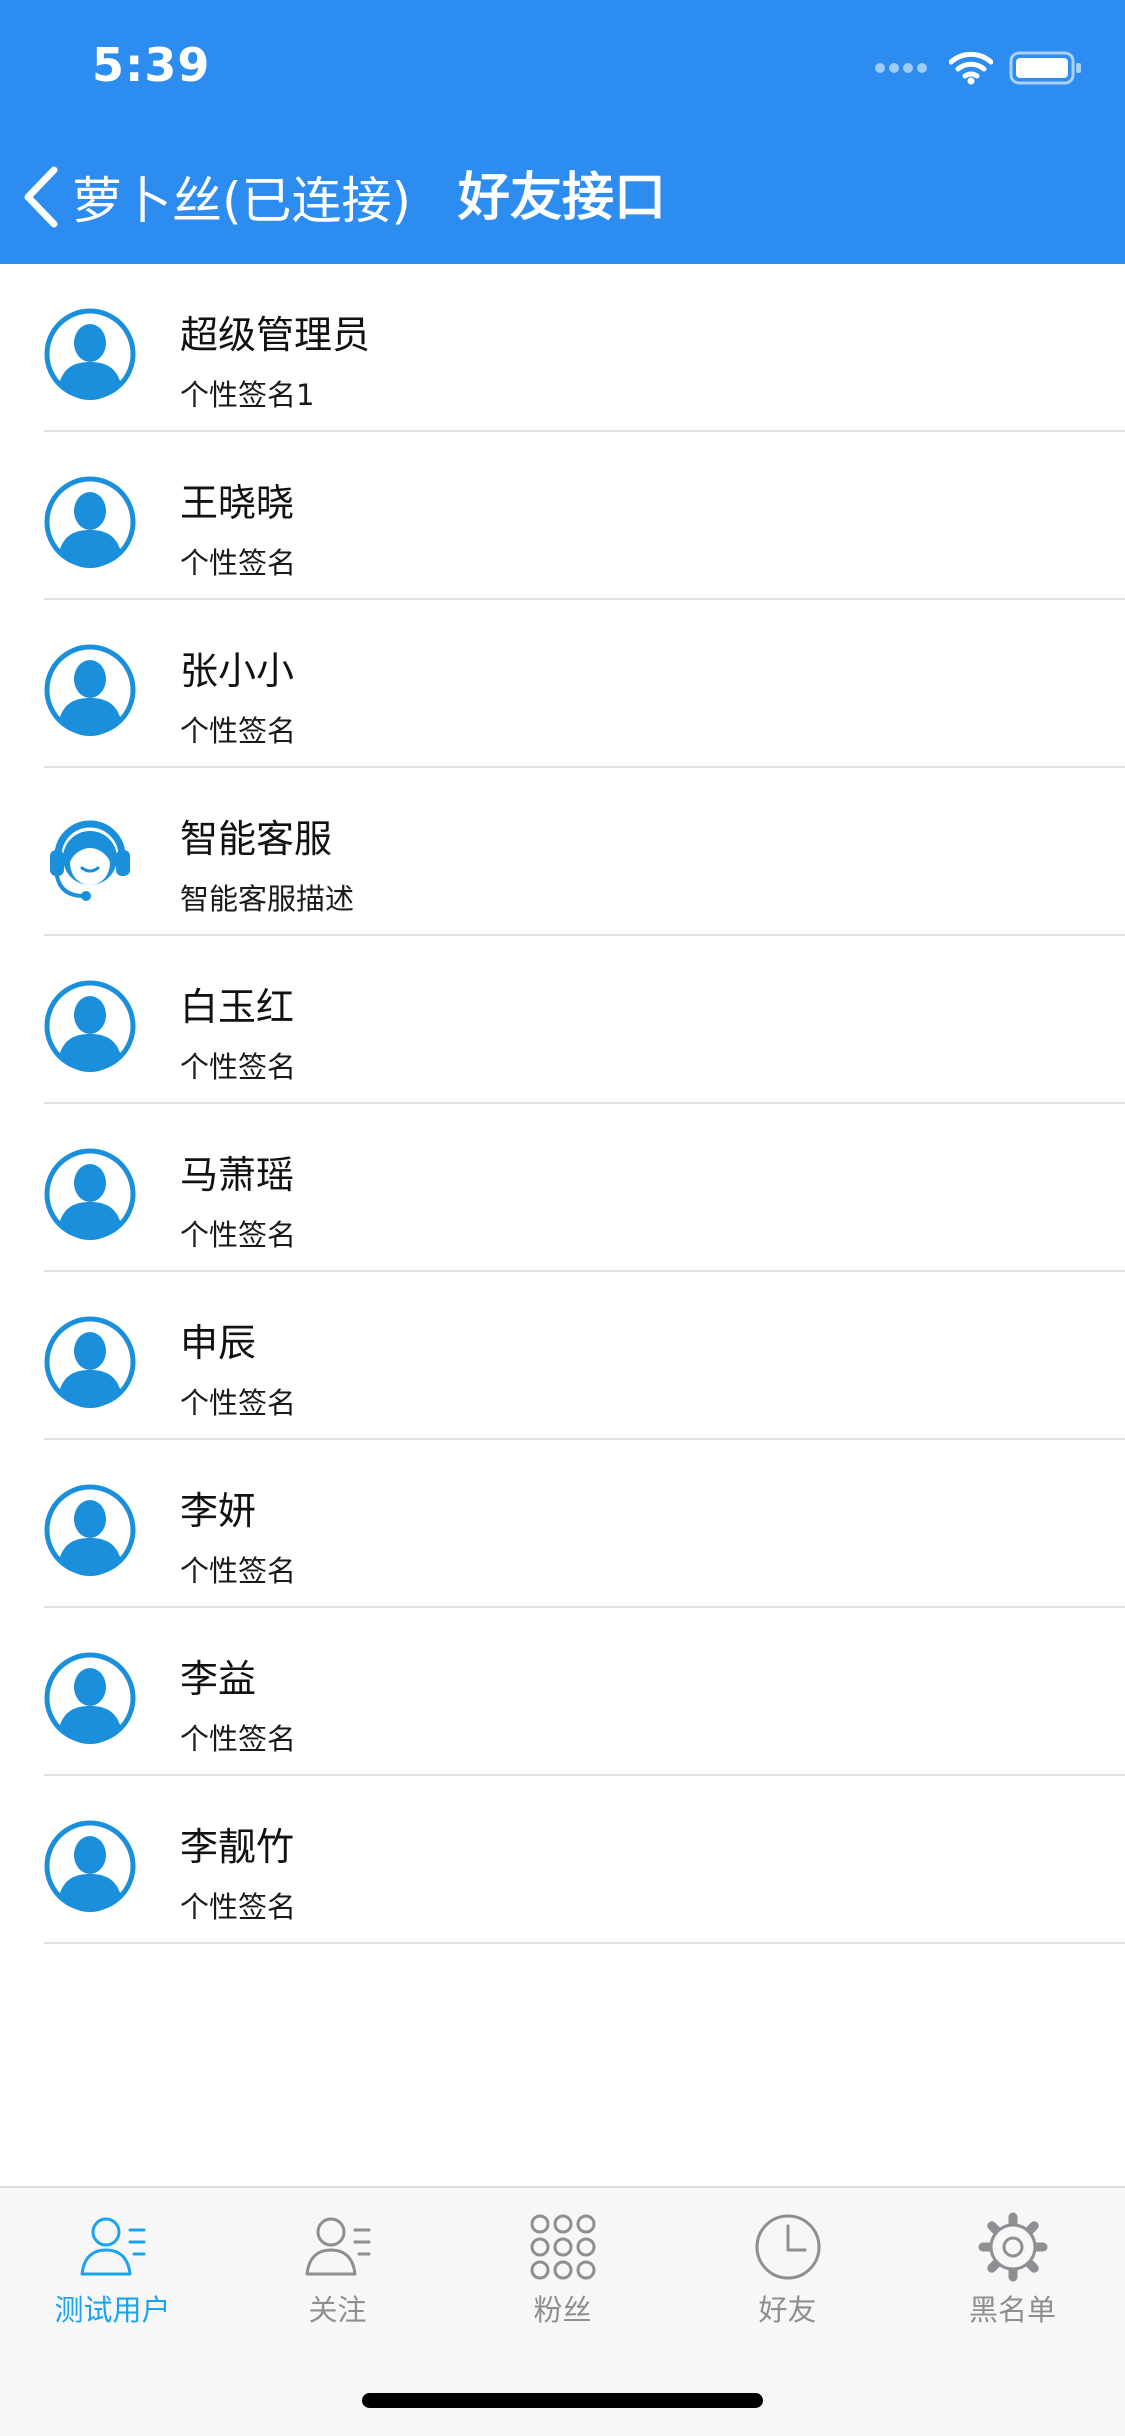  What do you see at coordinates (337, 2310) in the screenshot?
I see `tab-label: 关注` at bounding box center [337, 2310].